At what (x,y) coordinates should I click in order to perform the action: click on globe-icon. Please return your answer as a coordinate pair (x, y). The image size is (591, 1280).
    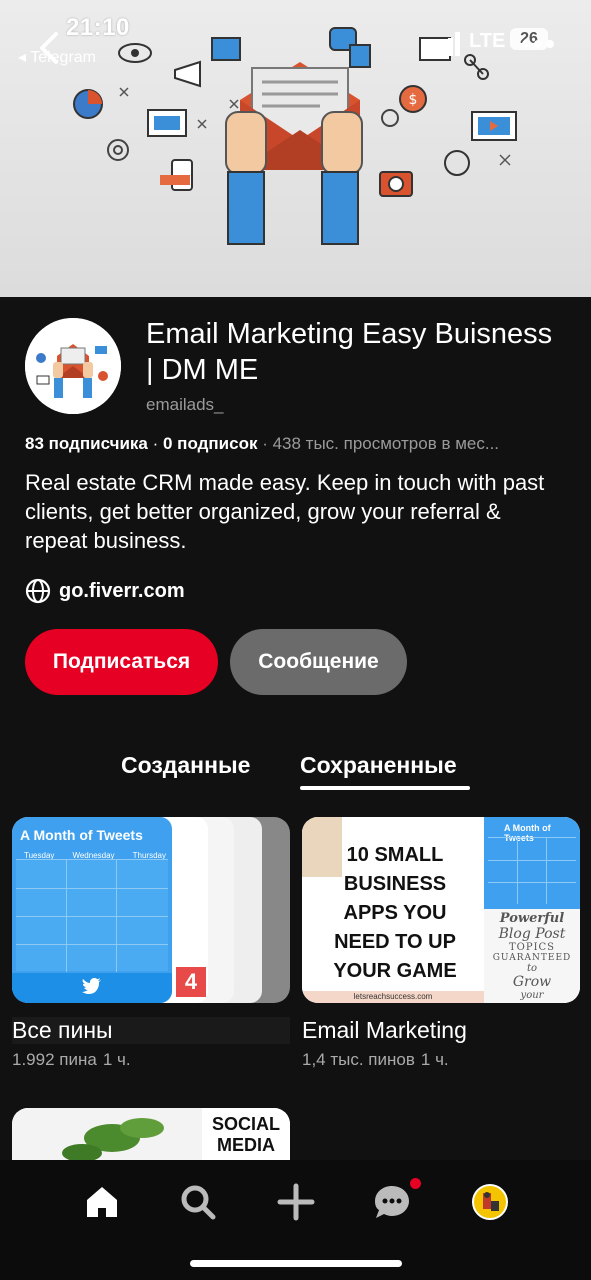
    Looking at the image, I should click on (38, 591).